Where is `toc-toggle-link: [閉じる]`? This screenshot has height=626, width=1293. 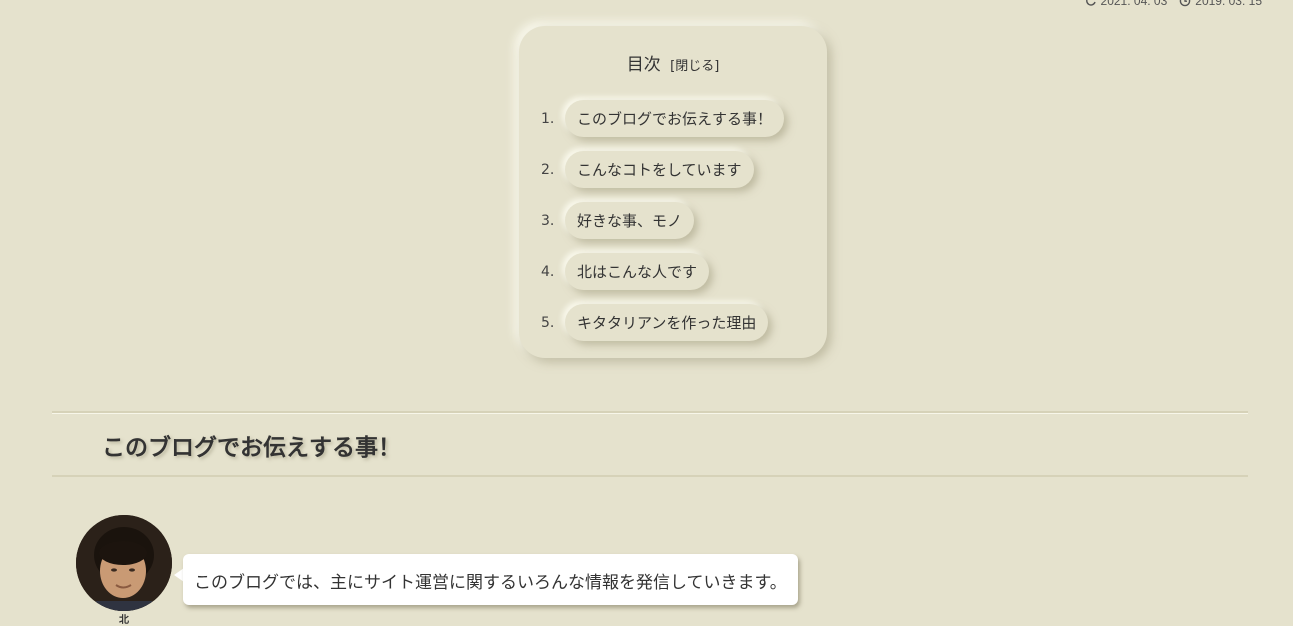 toc-toggle-link: [閉じる] is located at coordinates (694, 66).